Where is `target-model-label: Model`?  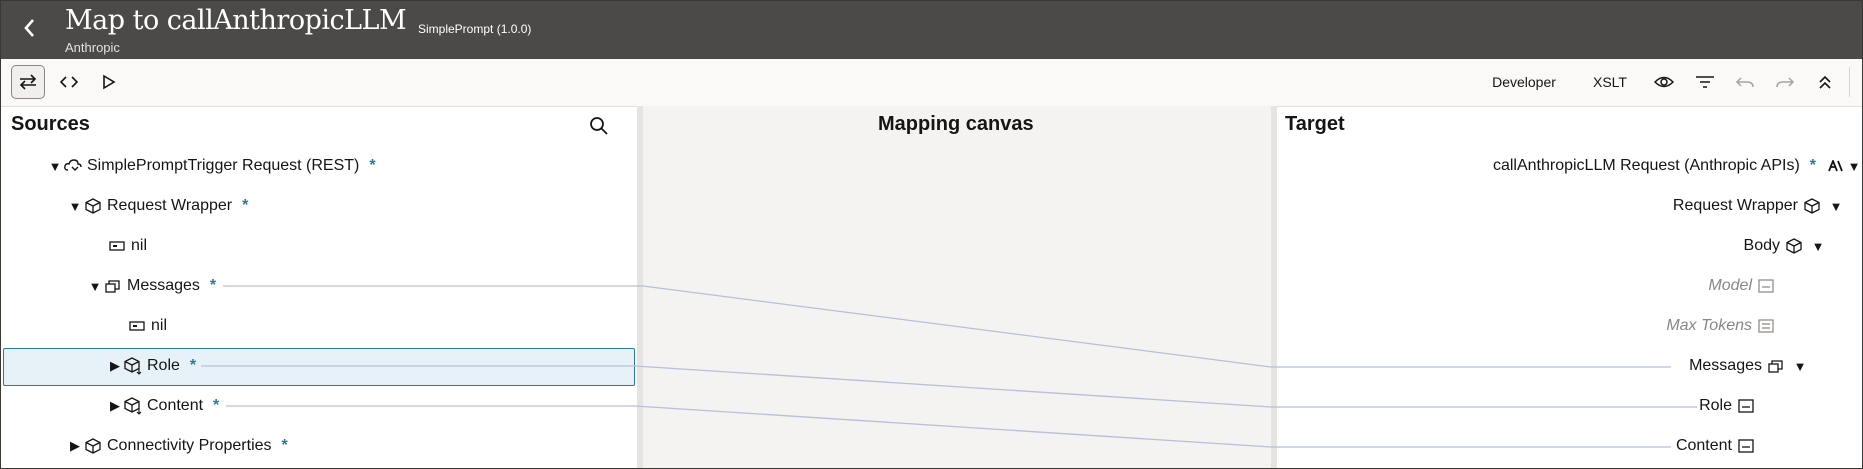
target-model-label: Model is located at coordinates (1730, 285).